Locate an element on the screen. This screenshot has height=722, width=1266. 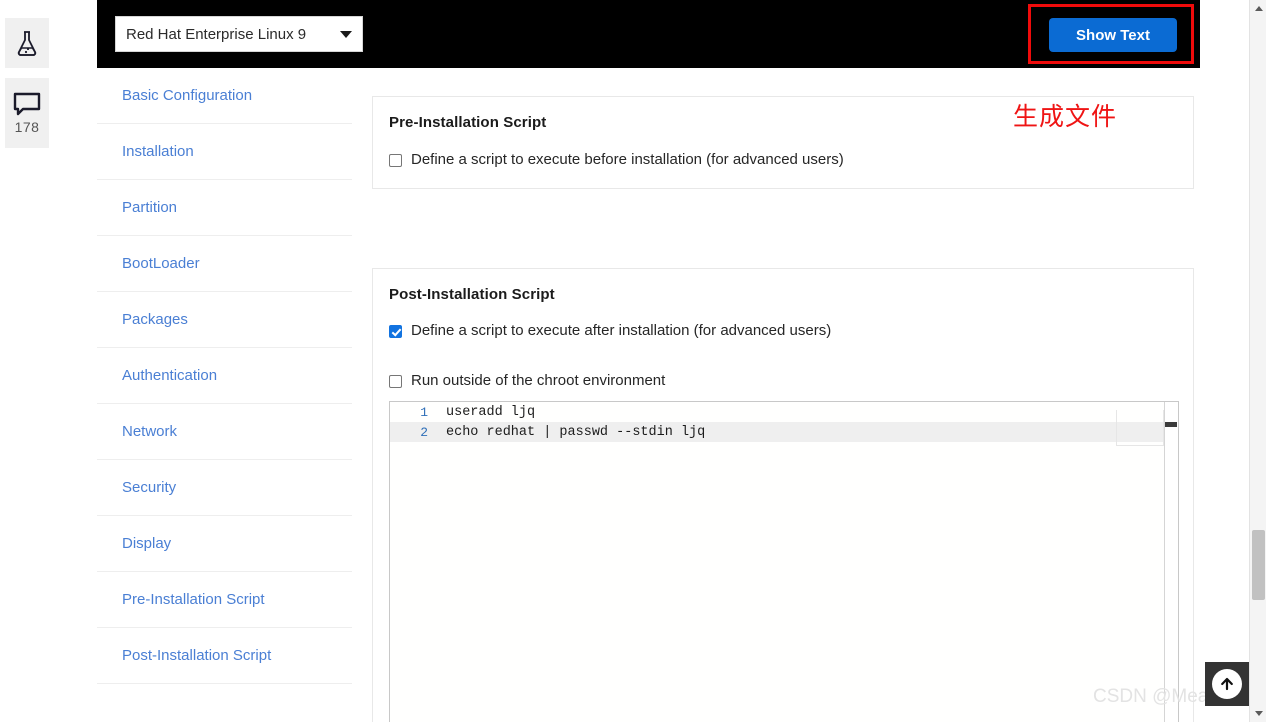
triangle-down-icon is located at coordinates (1258, 713).